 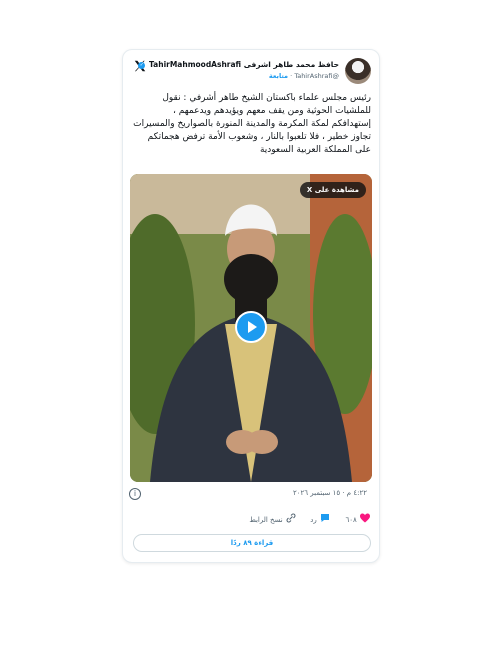 I want to click on like-count: ٦٠٨, so click(x=351, y=520).